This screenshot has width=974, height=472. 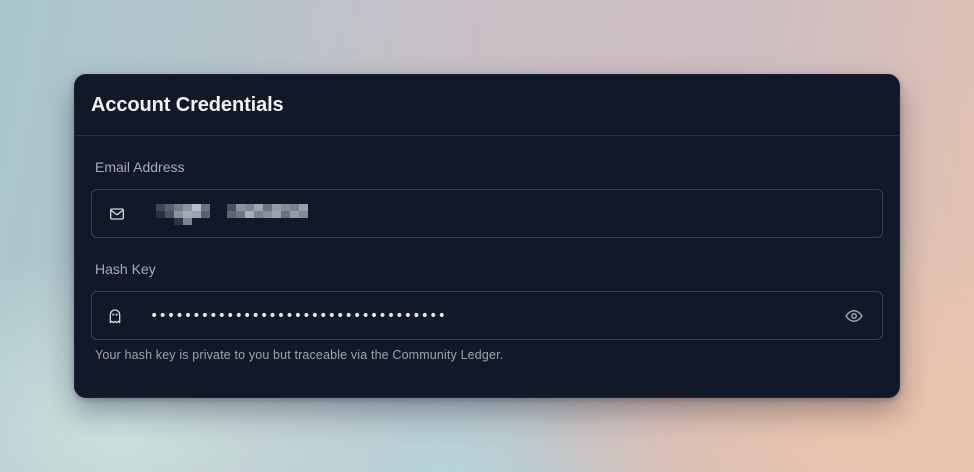 I want to click on ghost-icon, so click(x=115, y=316).